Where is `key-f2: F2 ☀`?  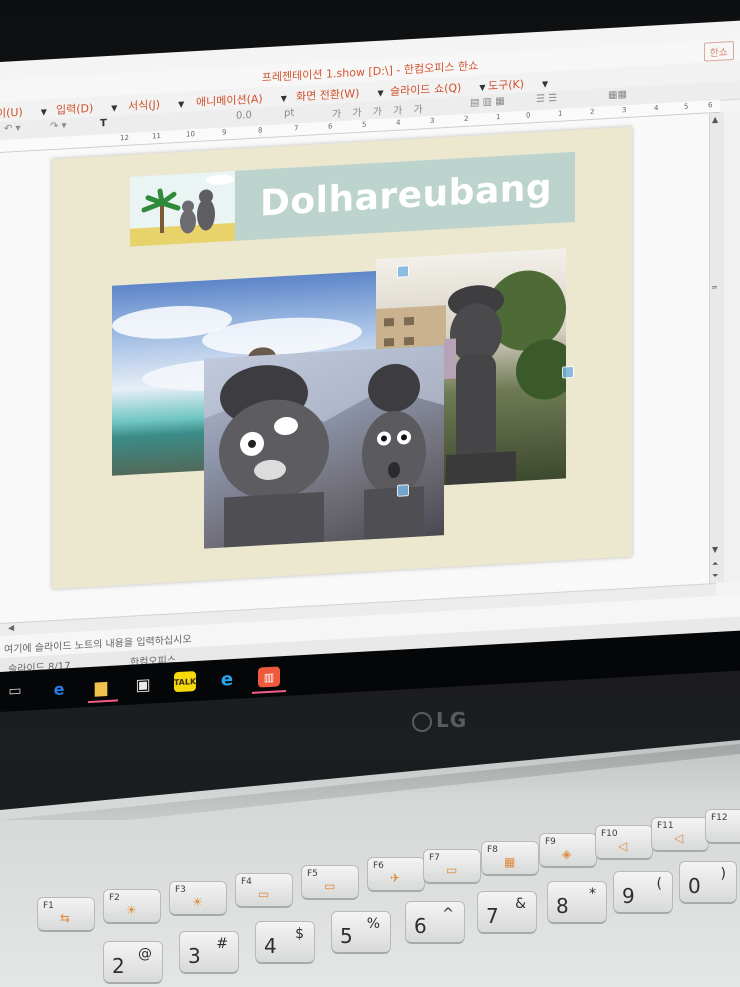 key-f2: F2 ☀ is located at coordinates (132, 906).